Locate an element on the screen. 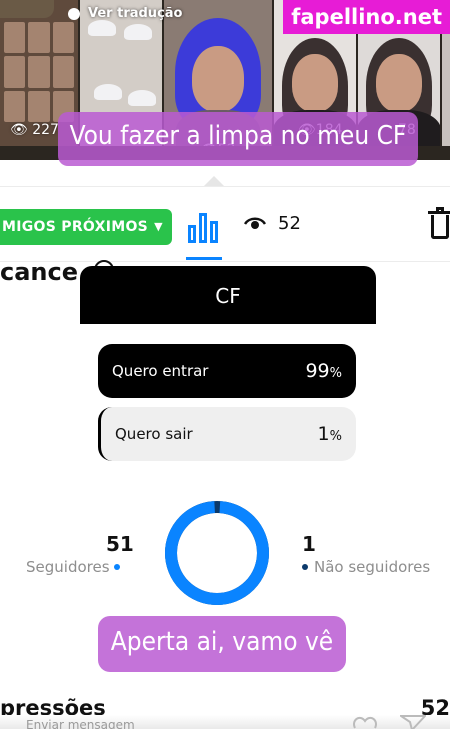  eye-icon is located at coordinates (255, 224).